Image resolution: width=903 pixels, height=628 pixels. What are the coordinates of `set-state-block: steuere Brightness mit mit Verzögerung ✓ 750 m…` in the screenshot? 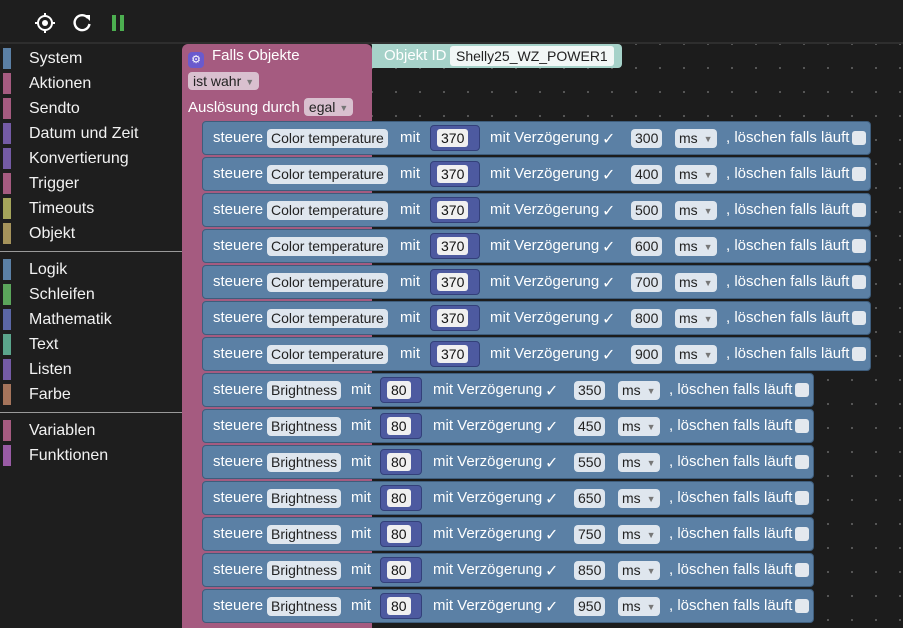 It's located at (508, 534).